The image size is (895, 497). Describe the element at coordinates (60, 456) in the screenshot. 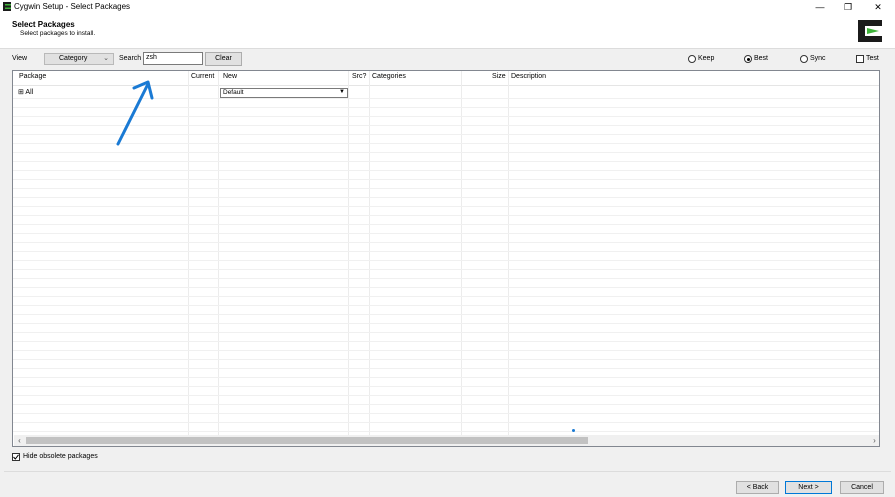

I see `hide-obsolete-label: Hide obsolete packages` at that location.